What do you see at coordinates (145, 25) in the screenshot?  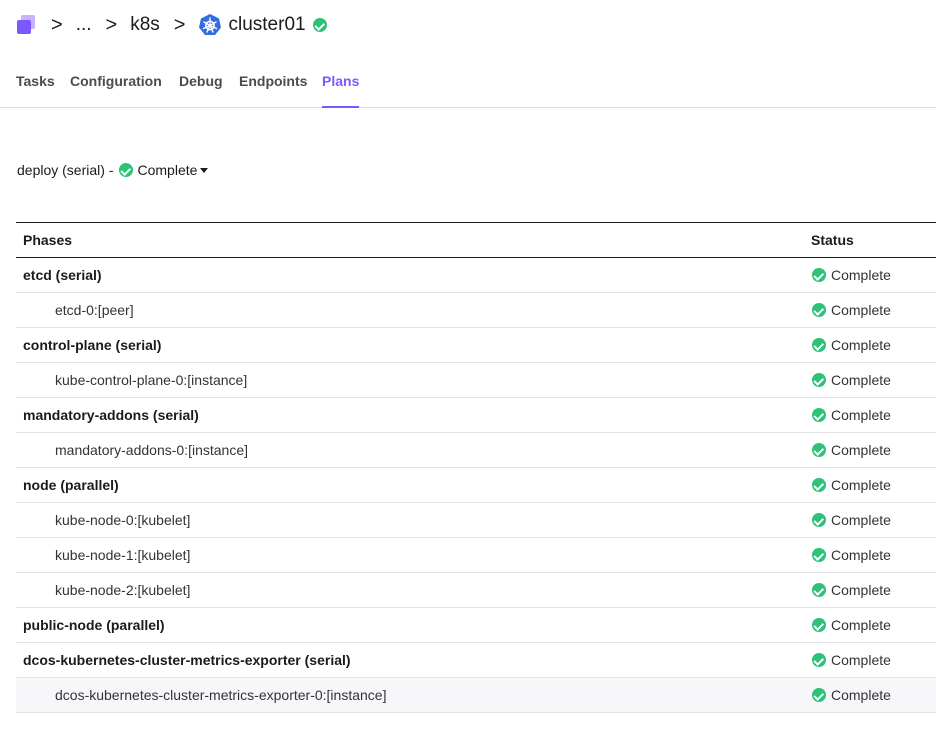 I see `breadcrumb-parent: k8s` at bounding box center [145, 25].